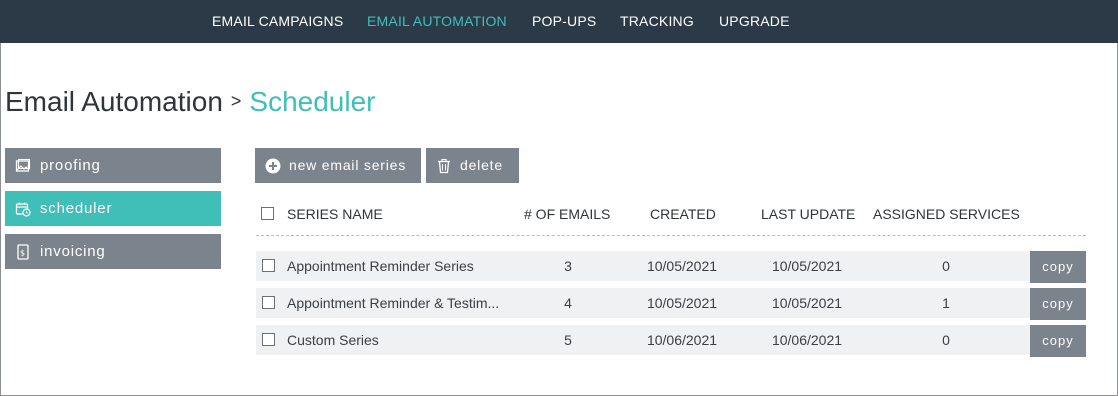 This screenshot has width=1118, height=396. What do you see at coordinates (481, 165) in the screenshot?
I see `delete-label: delete` at bounding box center [481, 165].